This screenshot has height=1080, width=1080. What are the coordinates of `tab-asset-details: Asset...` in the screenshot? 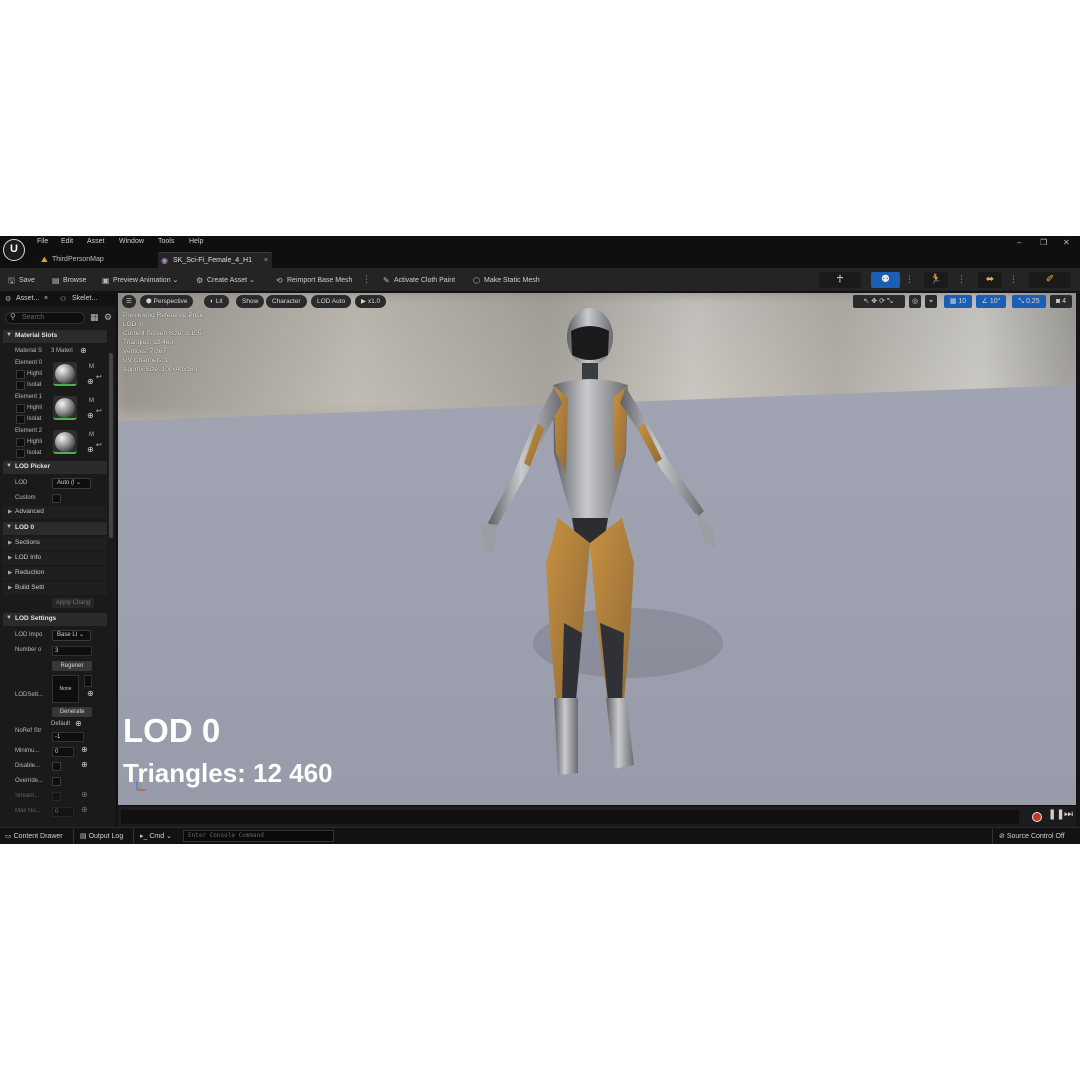 It's located at (27, 298).